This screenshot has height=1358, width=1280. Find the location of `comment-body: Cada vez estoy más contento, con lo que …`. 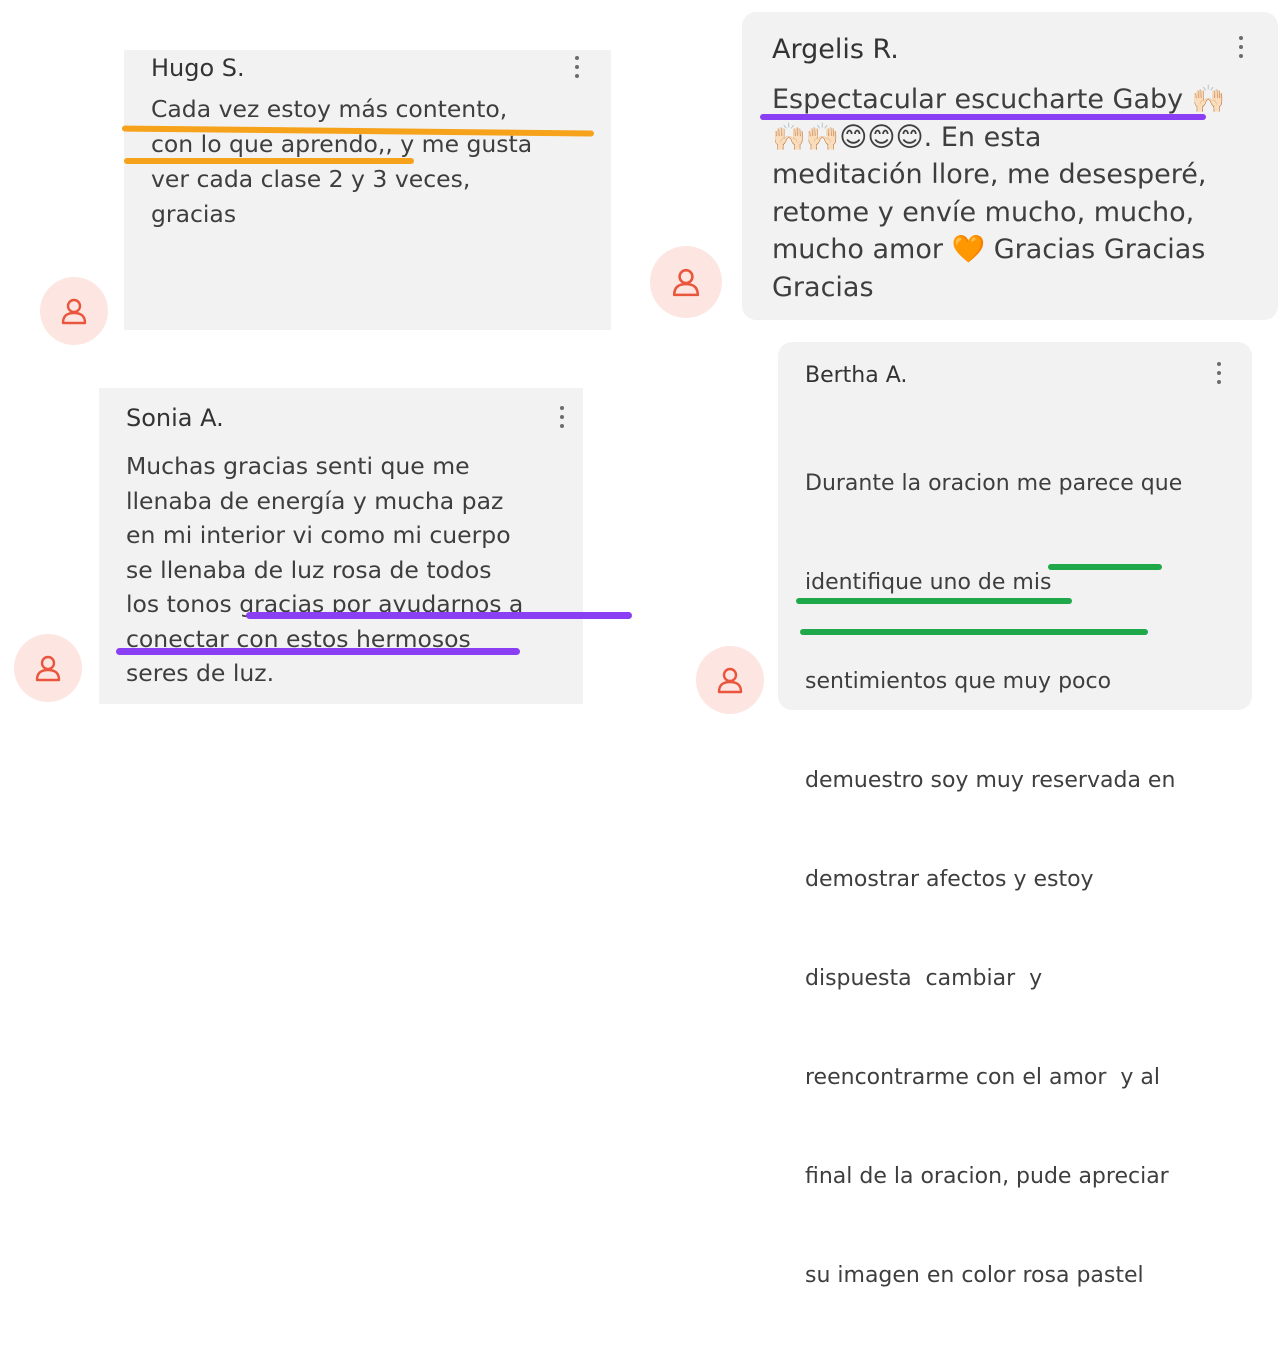

comment-body: Cada vez estoy más contento, con lo que … is located at coordinates (342, 161).